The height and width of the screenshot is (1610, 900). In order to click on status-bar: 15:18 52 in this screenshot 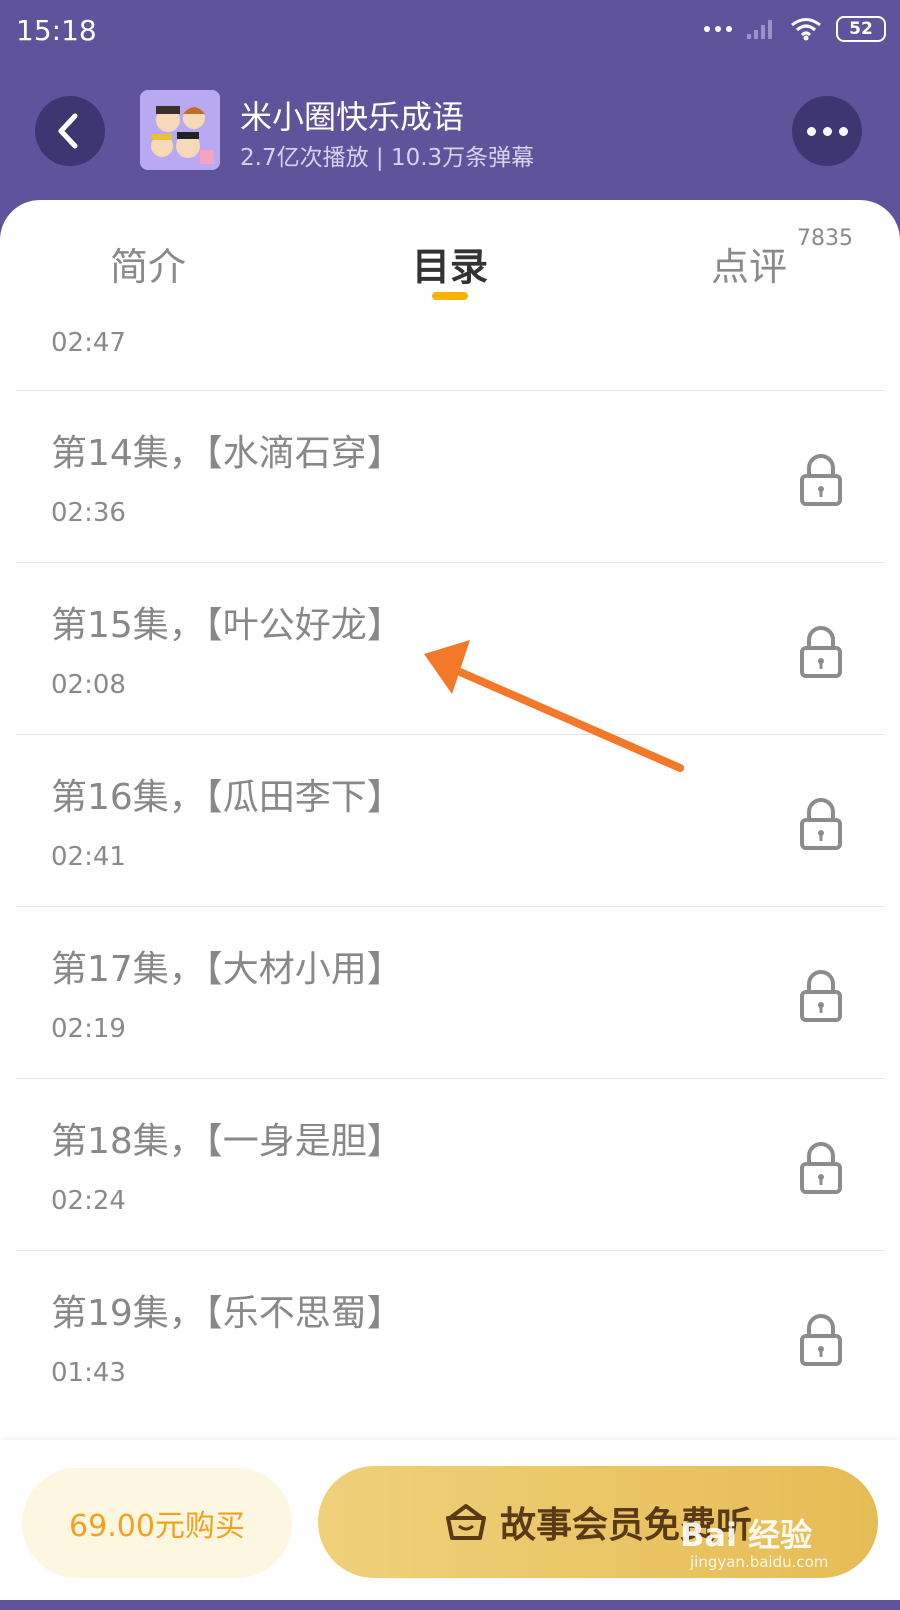, I will do `click(450, 31)`.